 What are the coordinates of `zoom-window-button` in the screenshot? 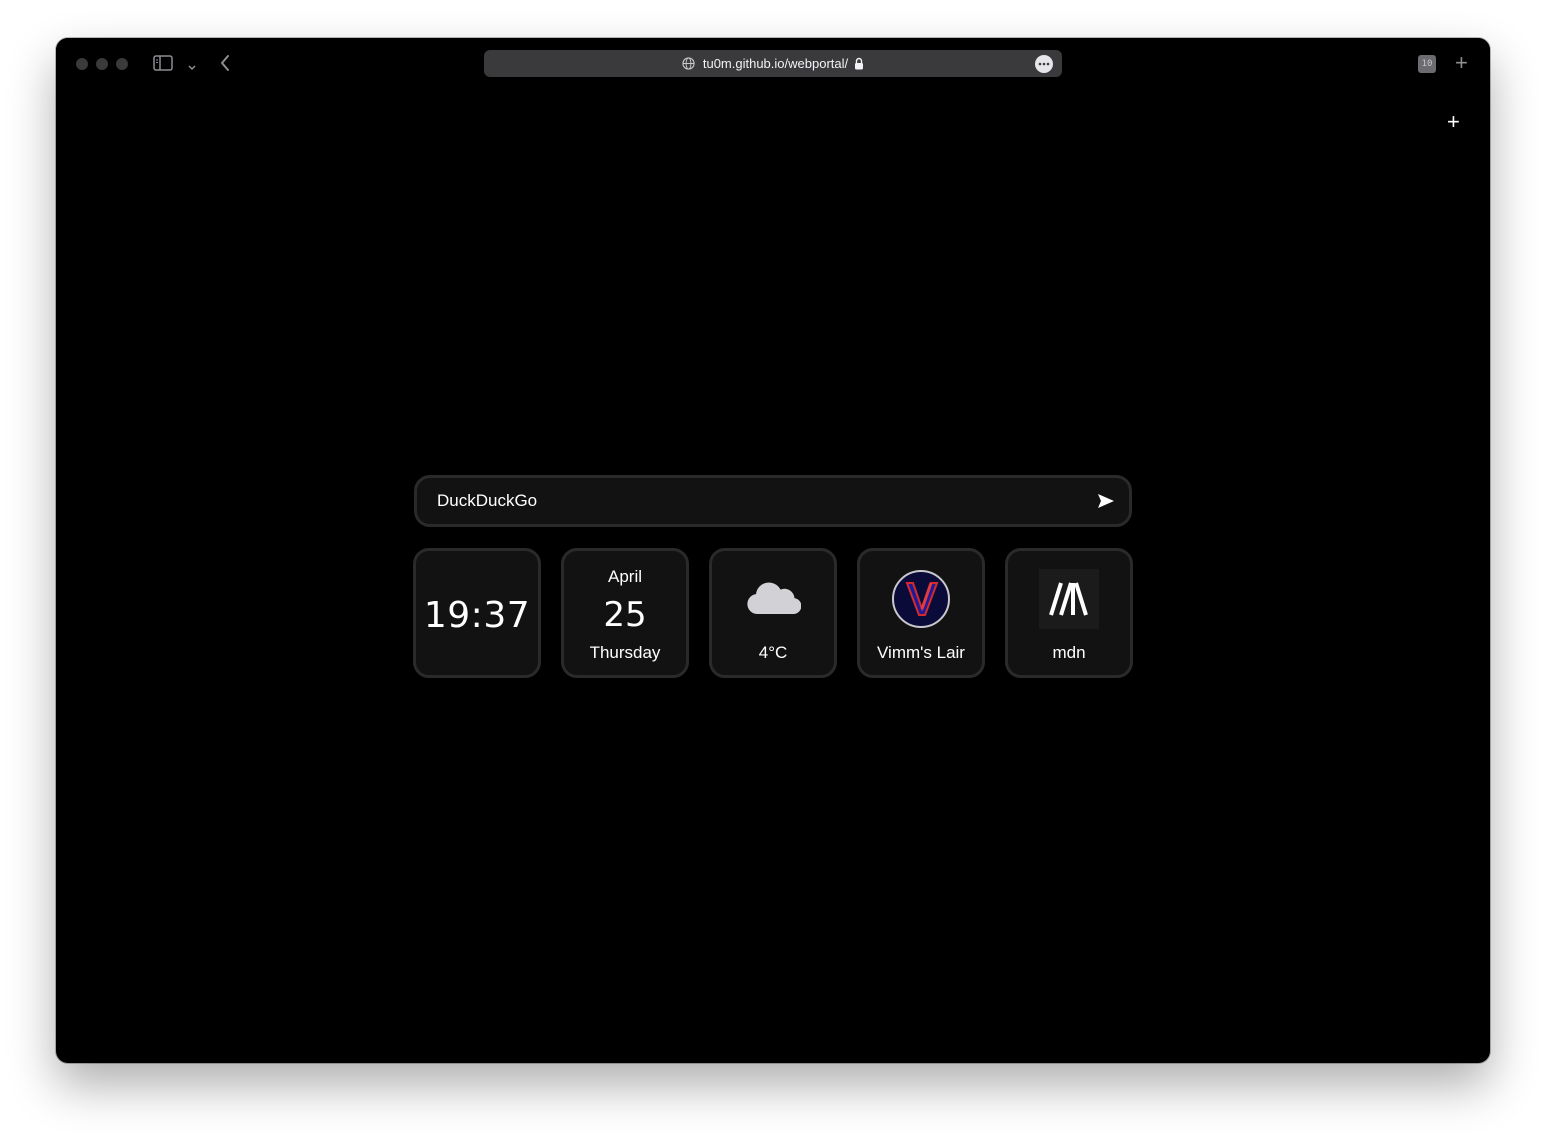 It's located at (122, 64).